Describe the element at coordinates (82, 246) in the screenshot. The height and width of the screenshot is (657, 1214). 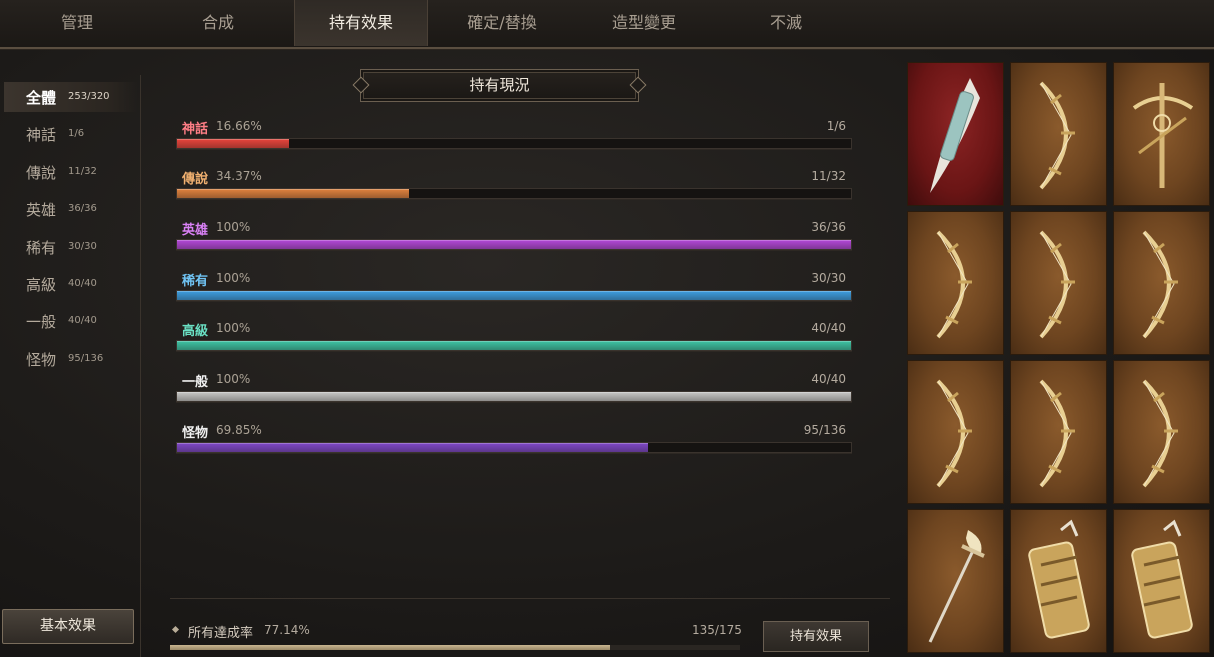
I see `category-count: 30/30` at that location.